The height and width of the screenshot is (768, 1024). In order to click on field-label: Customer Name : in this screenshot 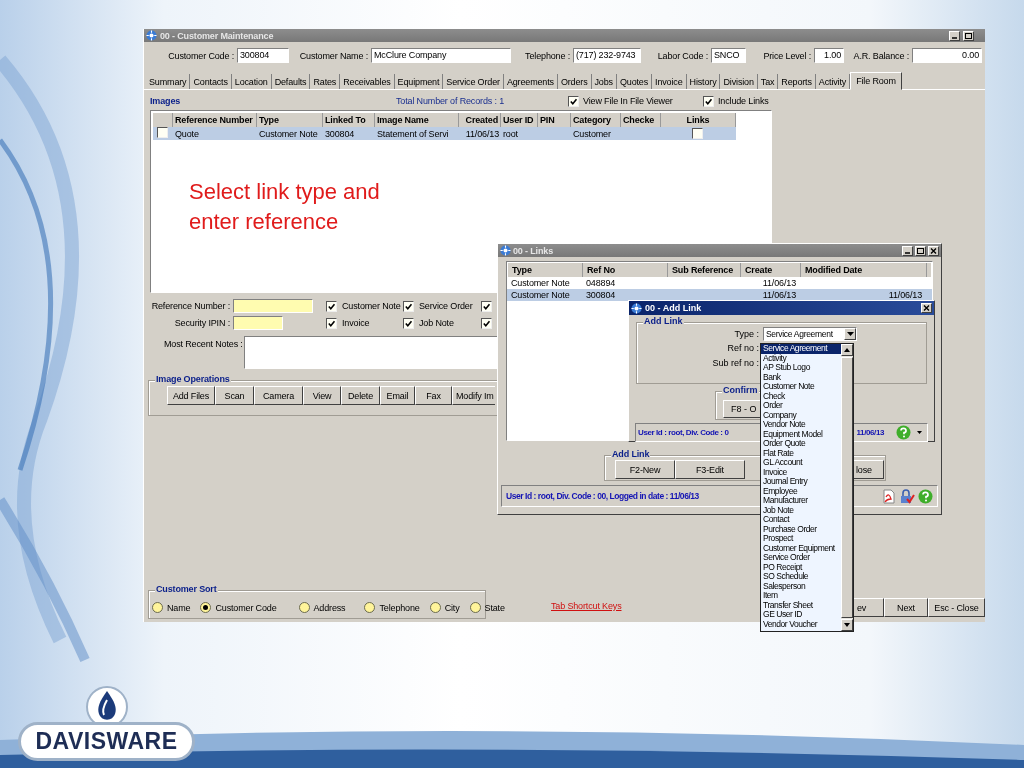, I will do `click(333, 55)`.